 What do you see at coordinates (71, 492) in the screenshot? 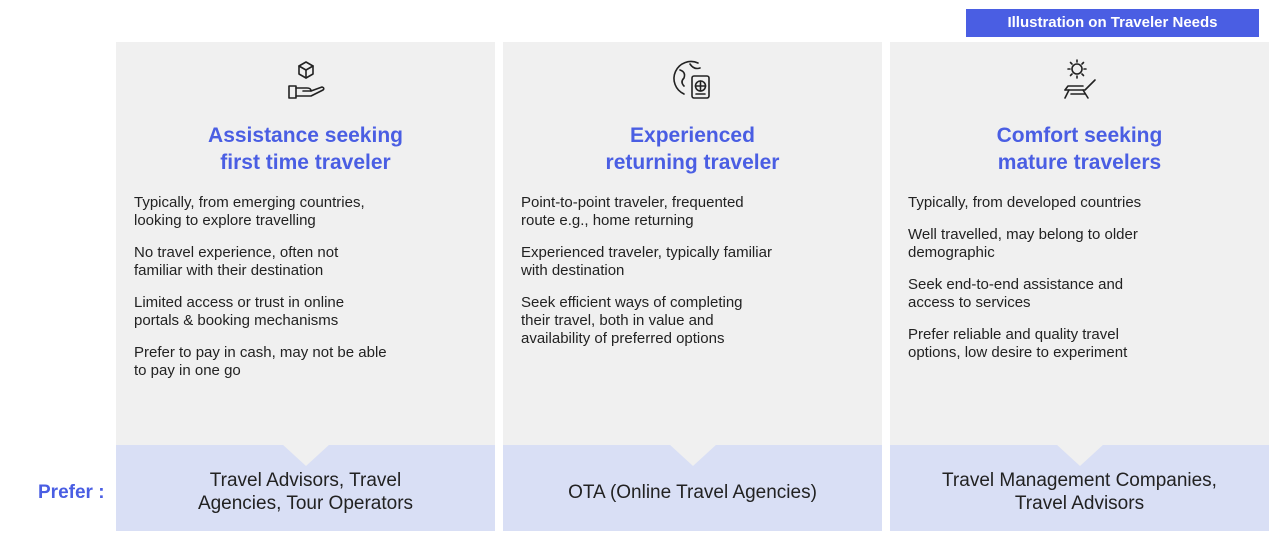
I see `prefer-label: Prefer :` at bounding box center [71, 492].